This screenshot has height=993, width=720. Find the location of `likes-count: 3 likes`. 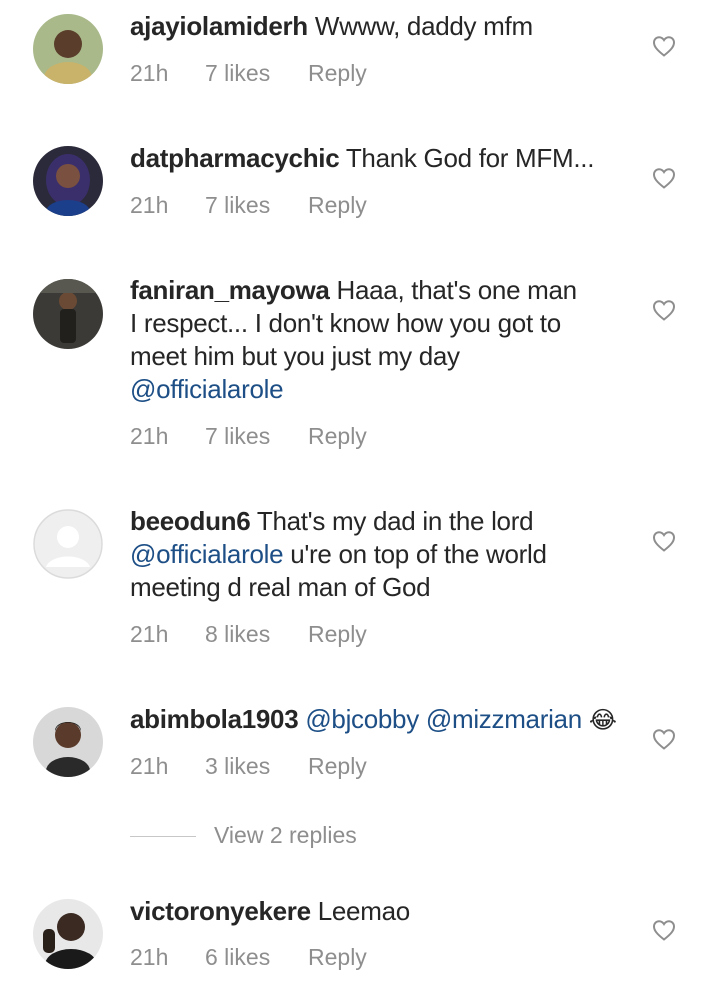

likes-count: 3 likes is located at coordinates (237, 766).